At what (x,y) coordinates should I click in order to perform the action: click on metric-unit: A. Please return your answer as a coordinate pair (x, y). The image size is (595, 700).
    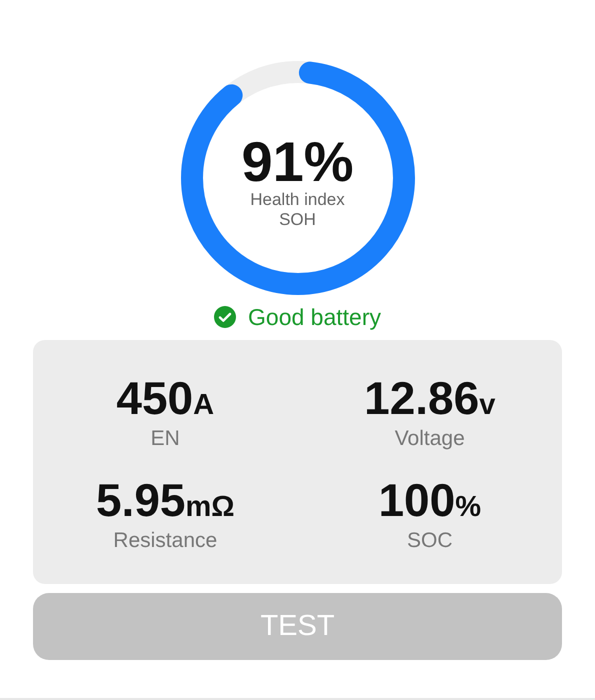
    Looking at the image, I should click on (203, 405).